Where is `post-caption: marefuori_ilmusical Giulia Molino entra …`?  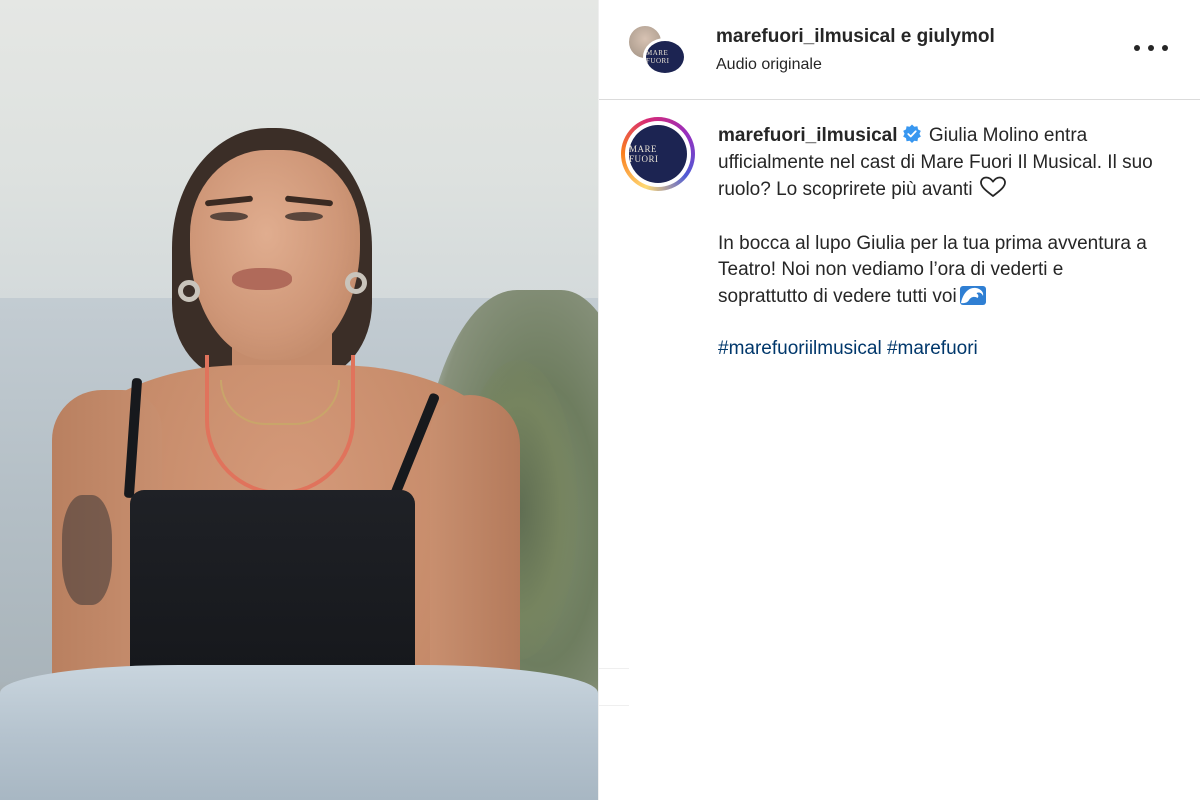
post-caption: marefuori_ilmusical Giulia Molino entra … is located at coordinates (938, 243).